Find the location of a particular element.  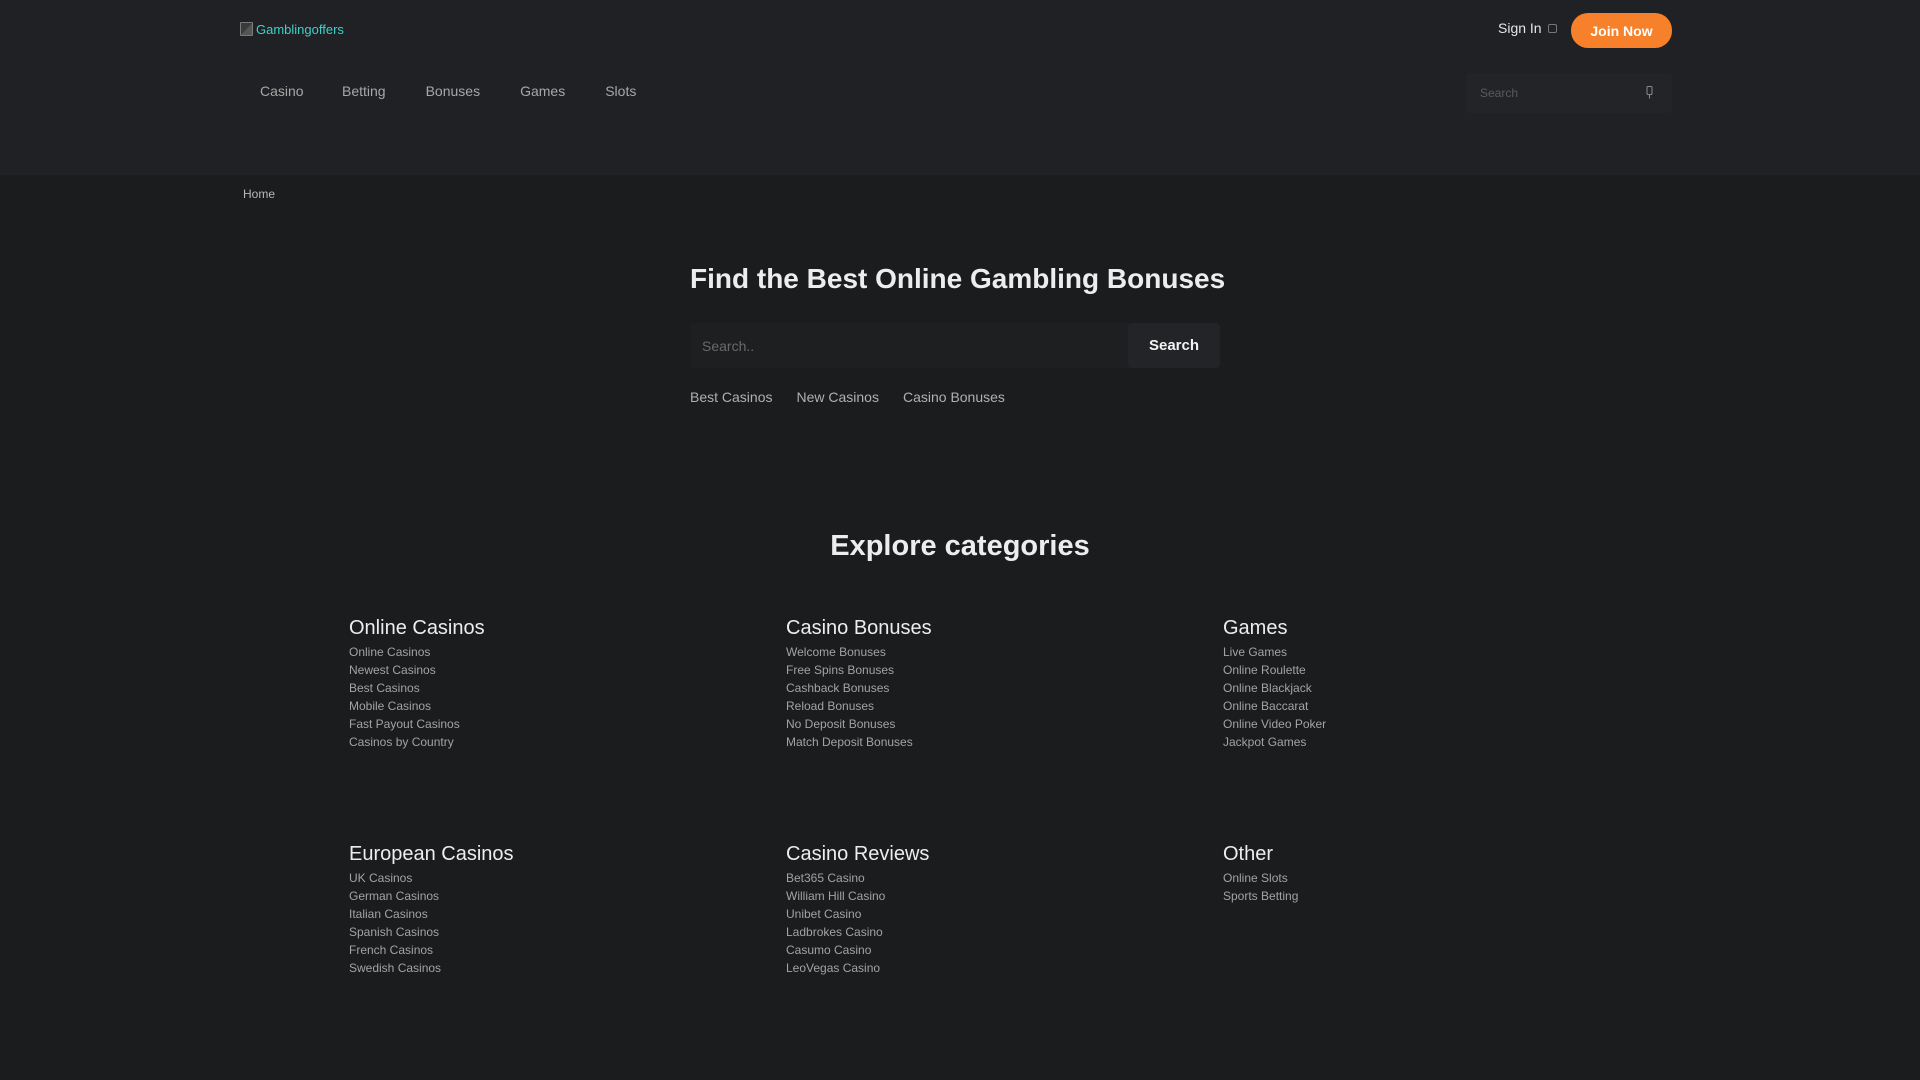

categories-title: Explore categories is located at coordinates (960, 546).